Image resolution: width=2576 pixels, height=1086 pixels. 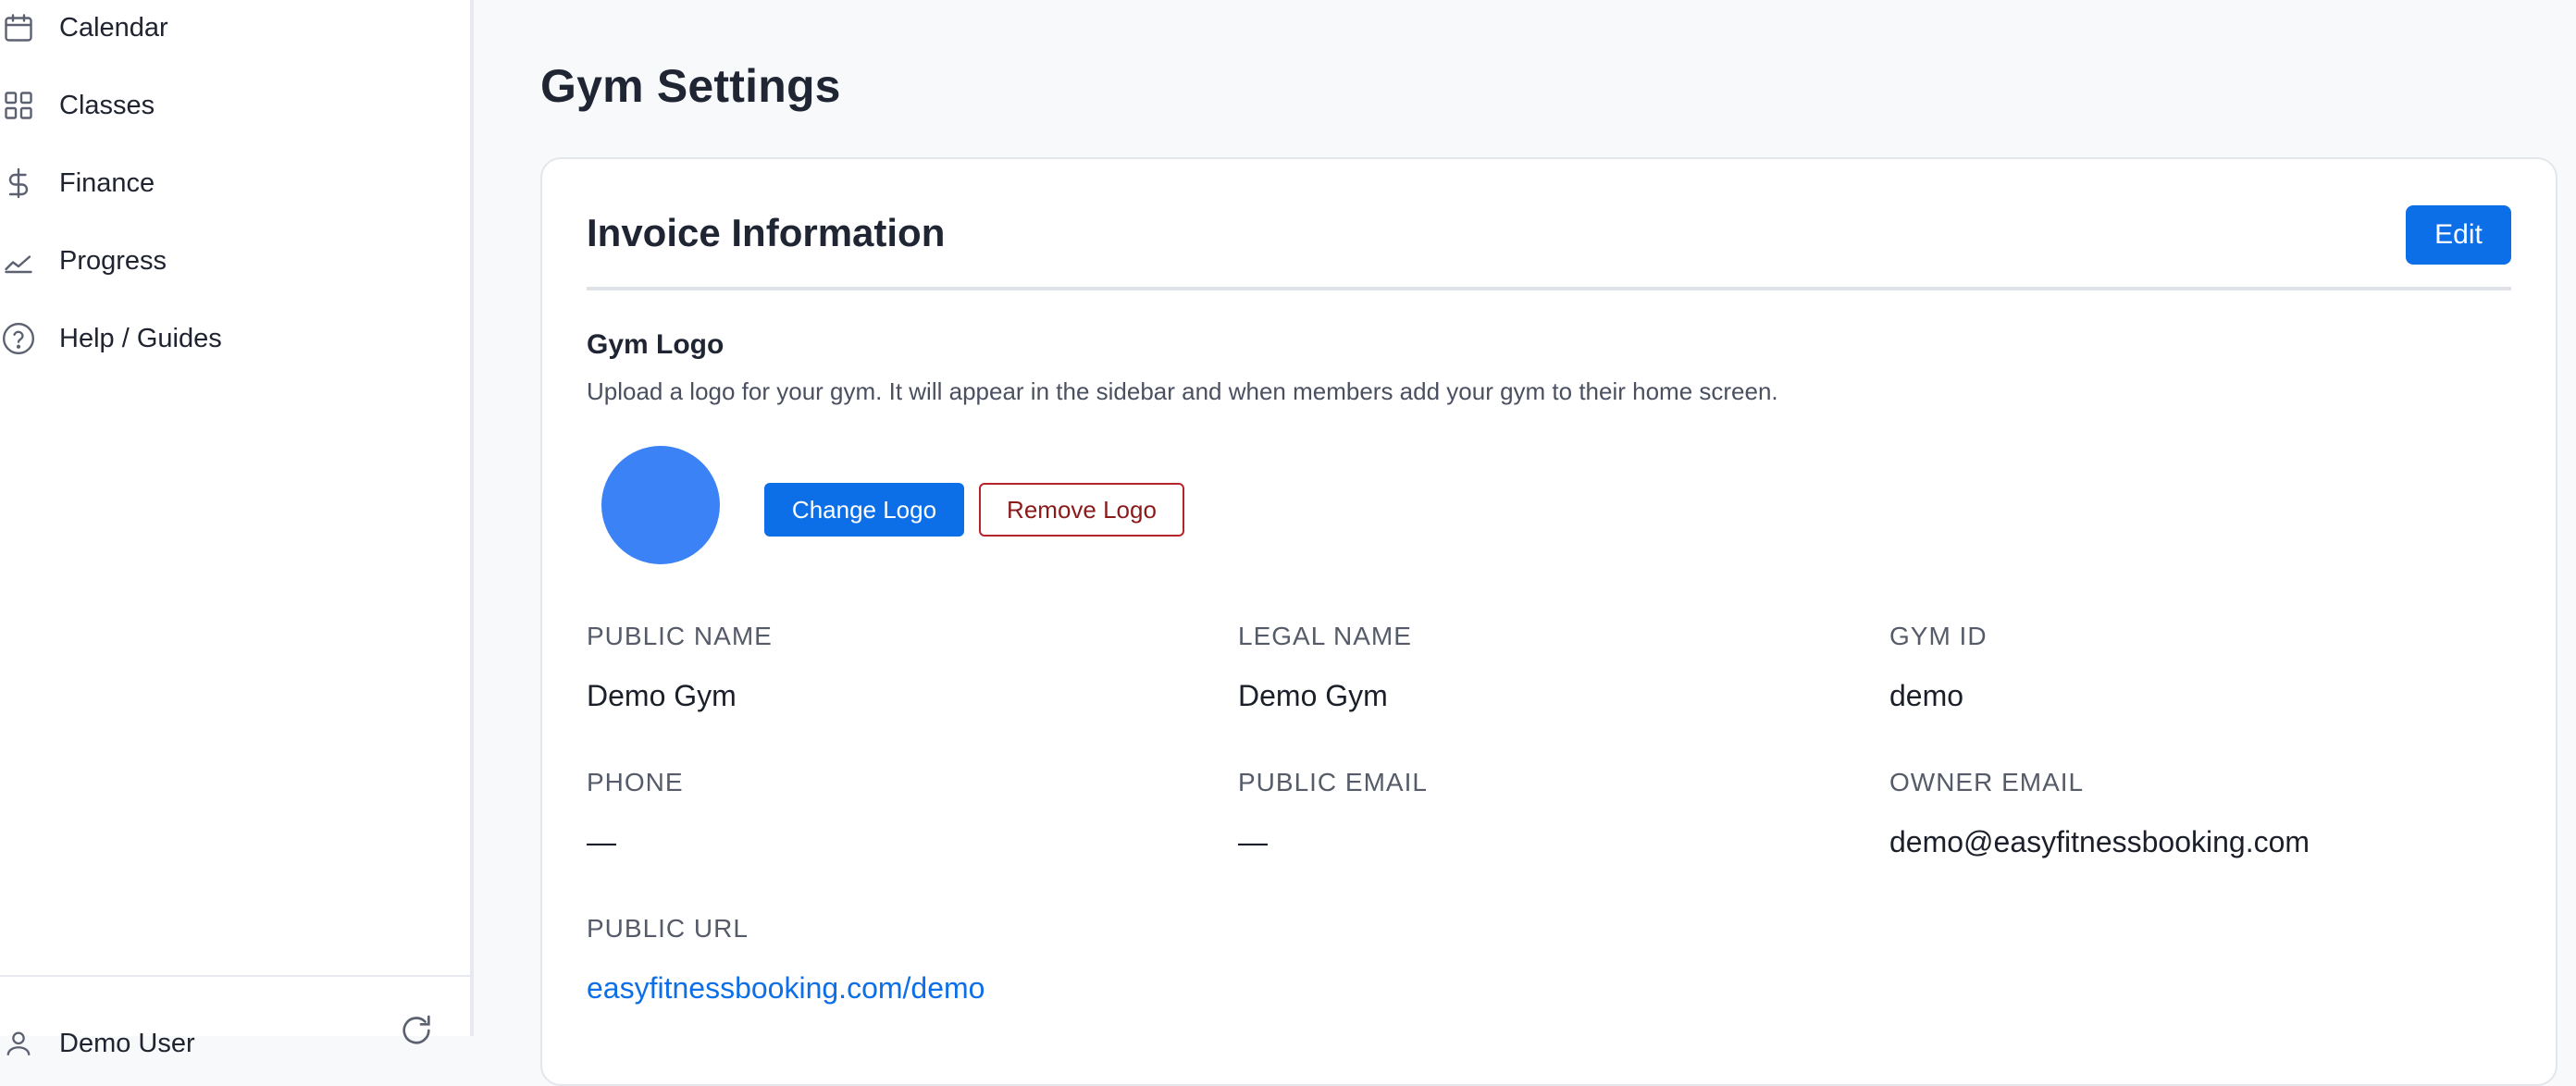 I want to click on divider, so click(x=1549, y=288).